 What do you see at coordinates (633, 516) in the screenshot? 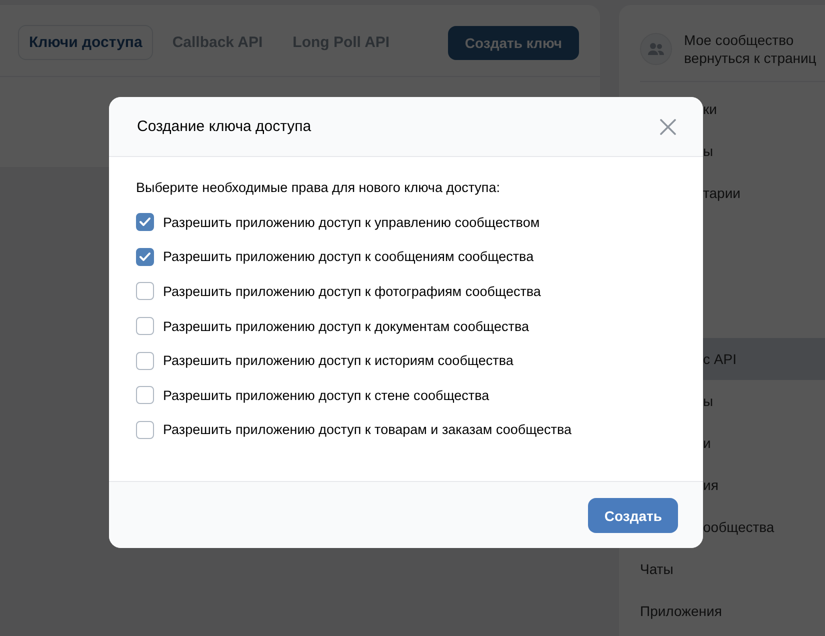
I see `create-button: Создать` at bounding box center [633, 516].